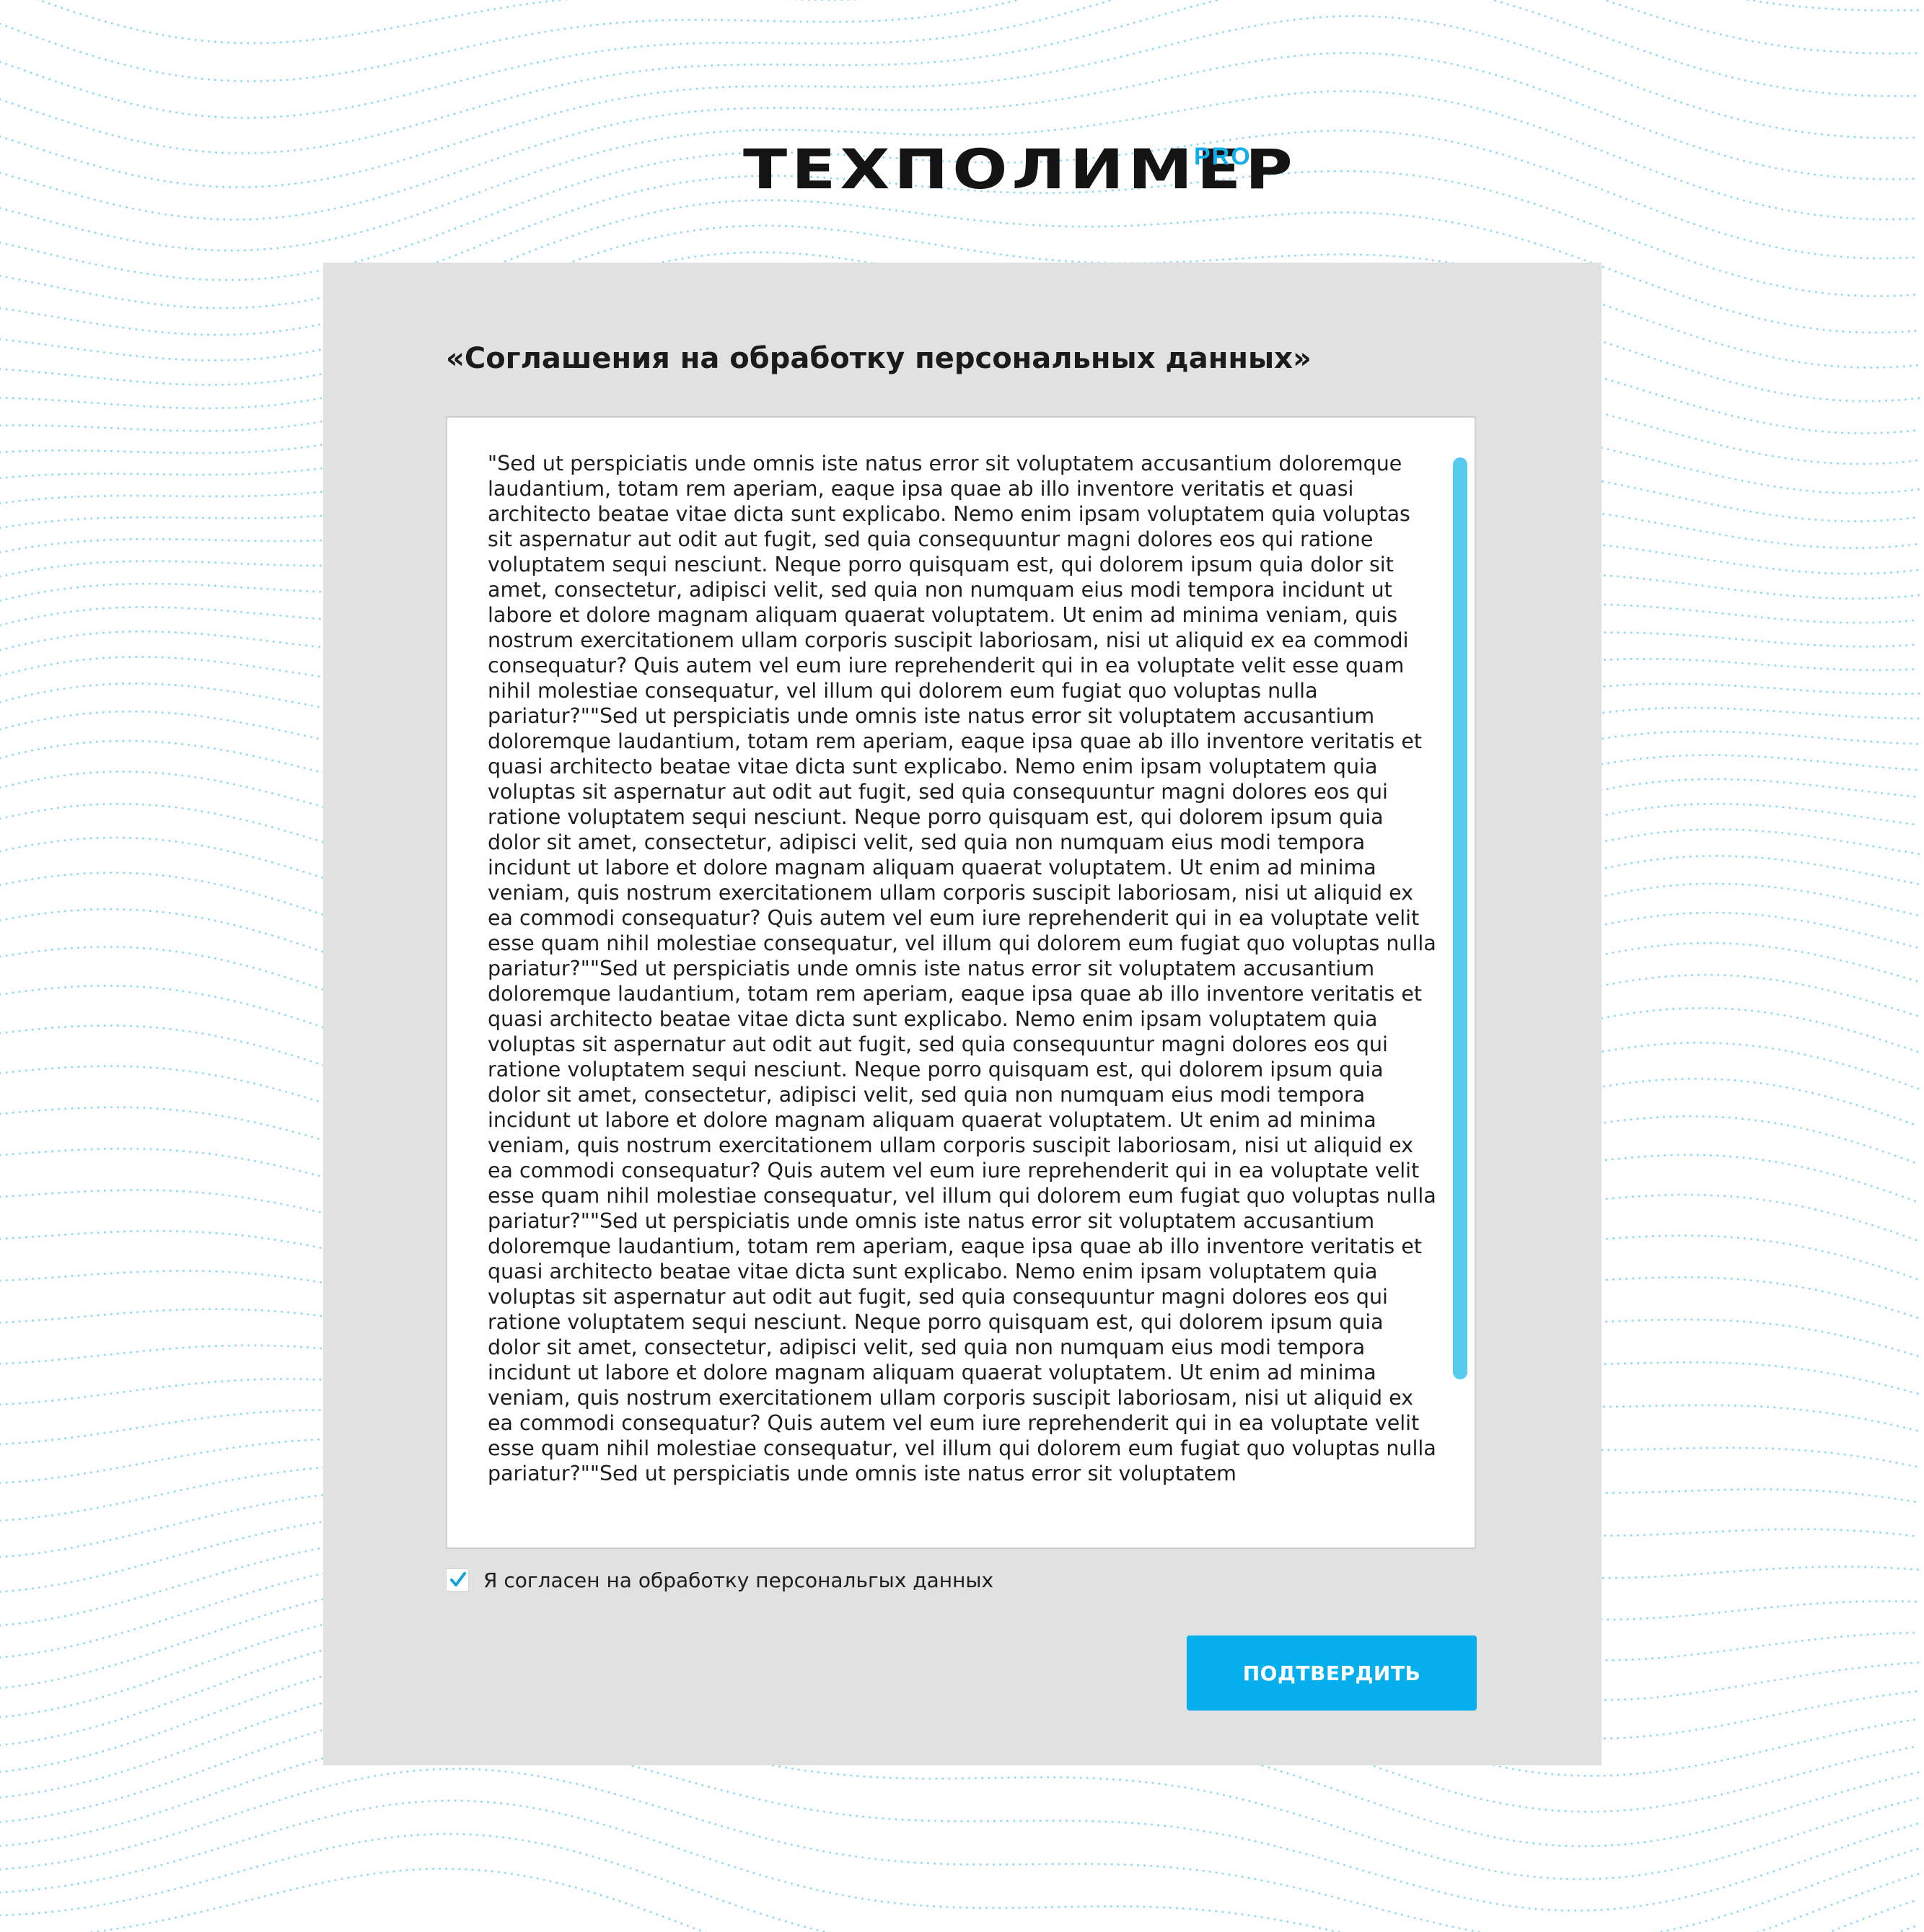  Describe the element at coordinates (1223, 156) in the screenshot. I see `brand-suffix: PRO` at that location.